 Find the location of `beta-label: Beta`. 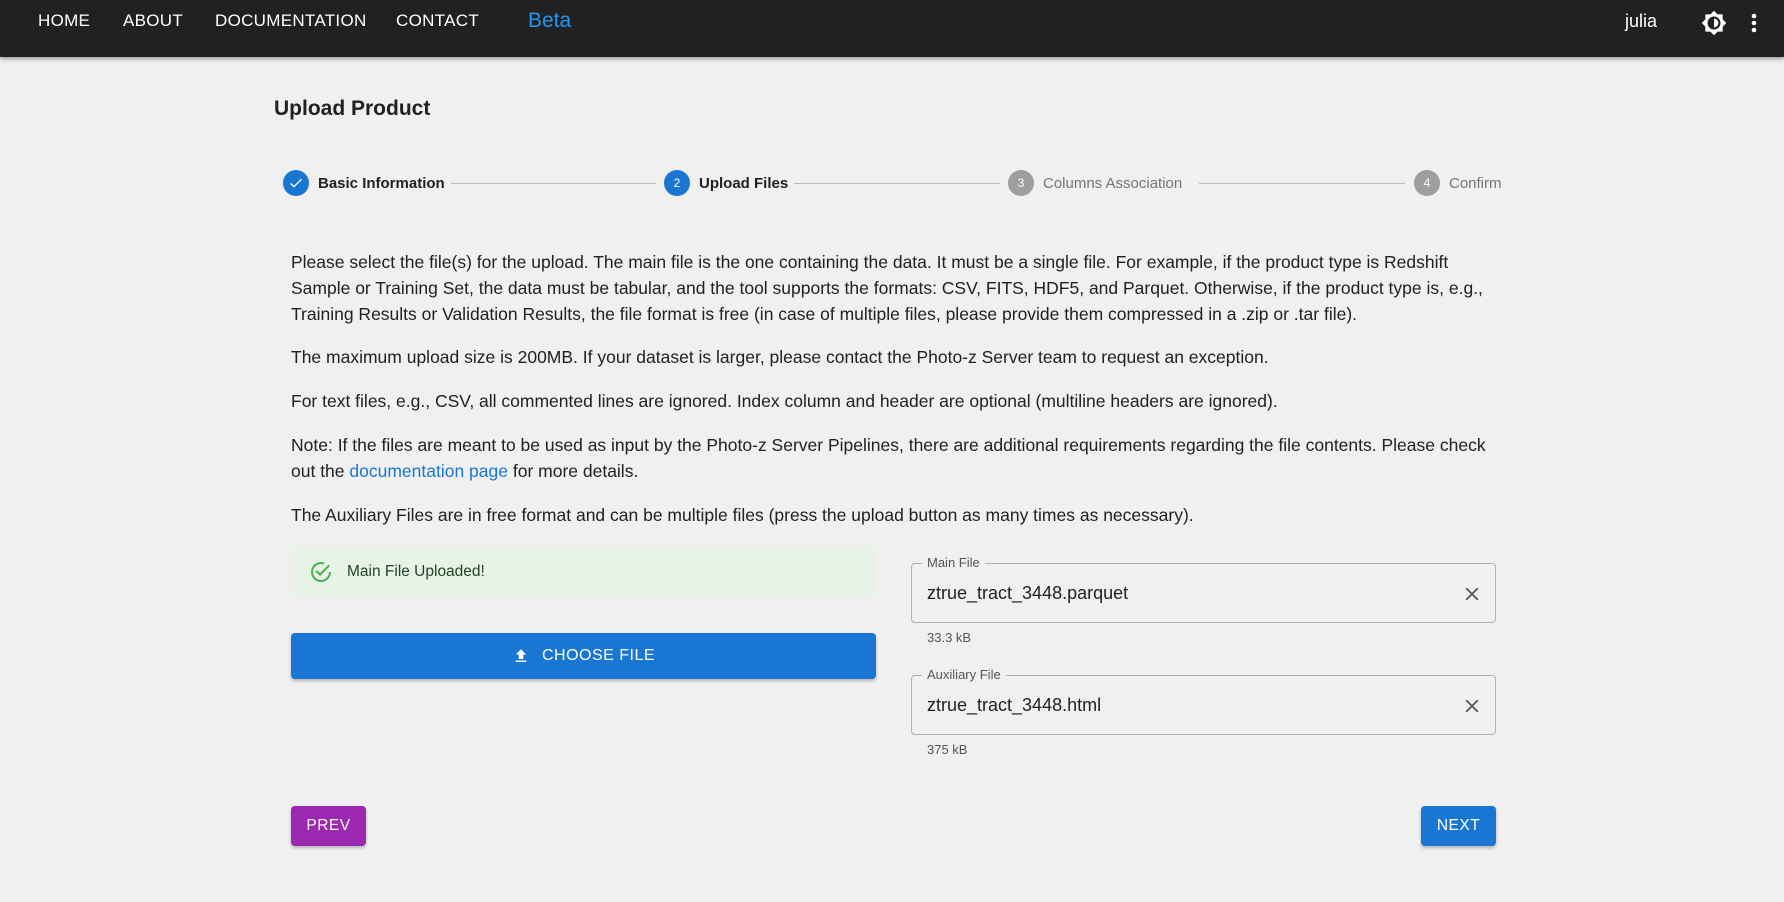

beta-label: Beta is located at coordinates (550, 20).